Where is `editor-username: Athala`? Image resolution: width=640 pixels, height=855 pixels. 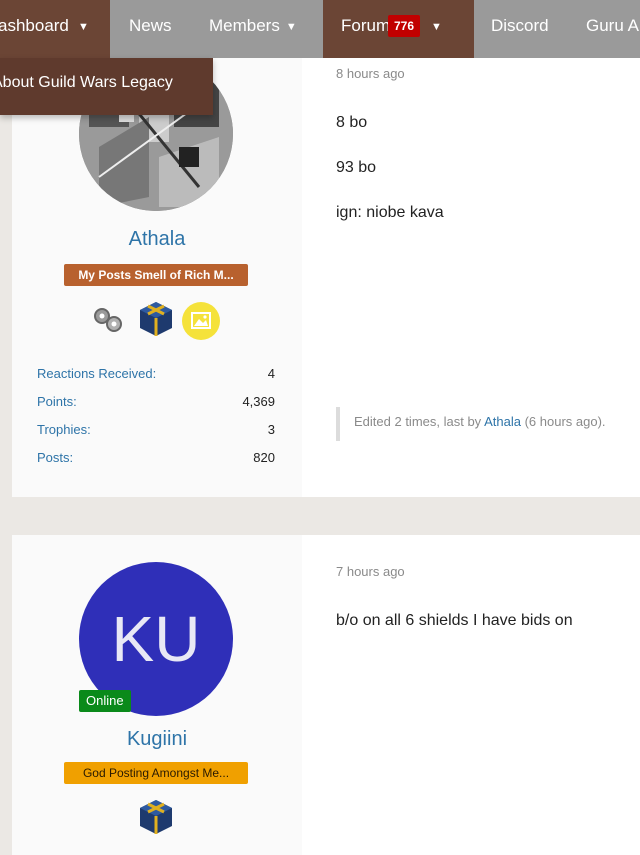
editor-username: Athala is located at coordinates (502, 421).